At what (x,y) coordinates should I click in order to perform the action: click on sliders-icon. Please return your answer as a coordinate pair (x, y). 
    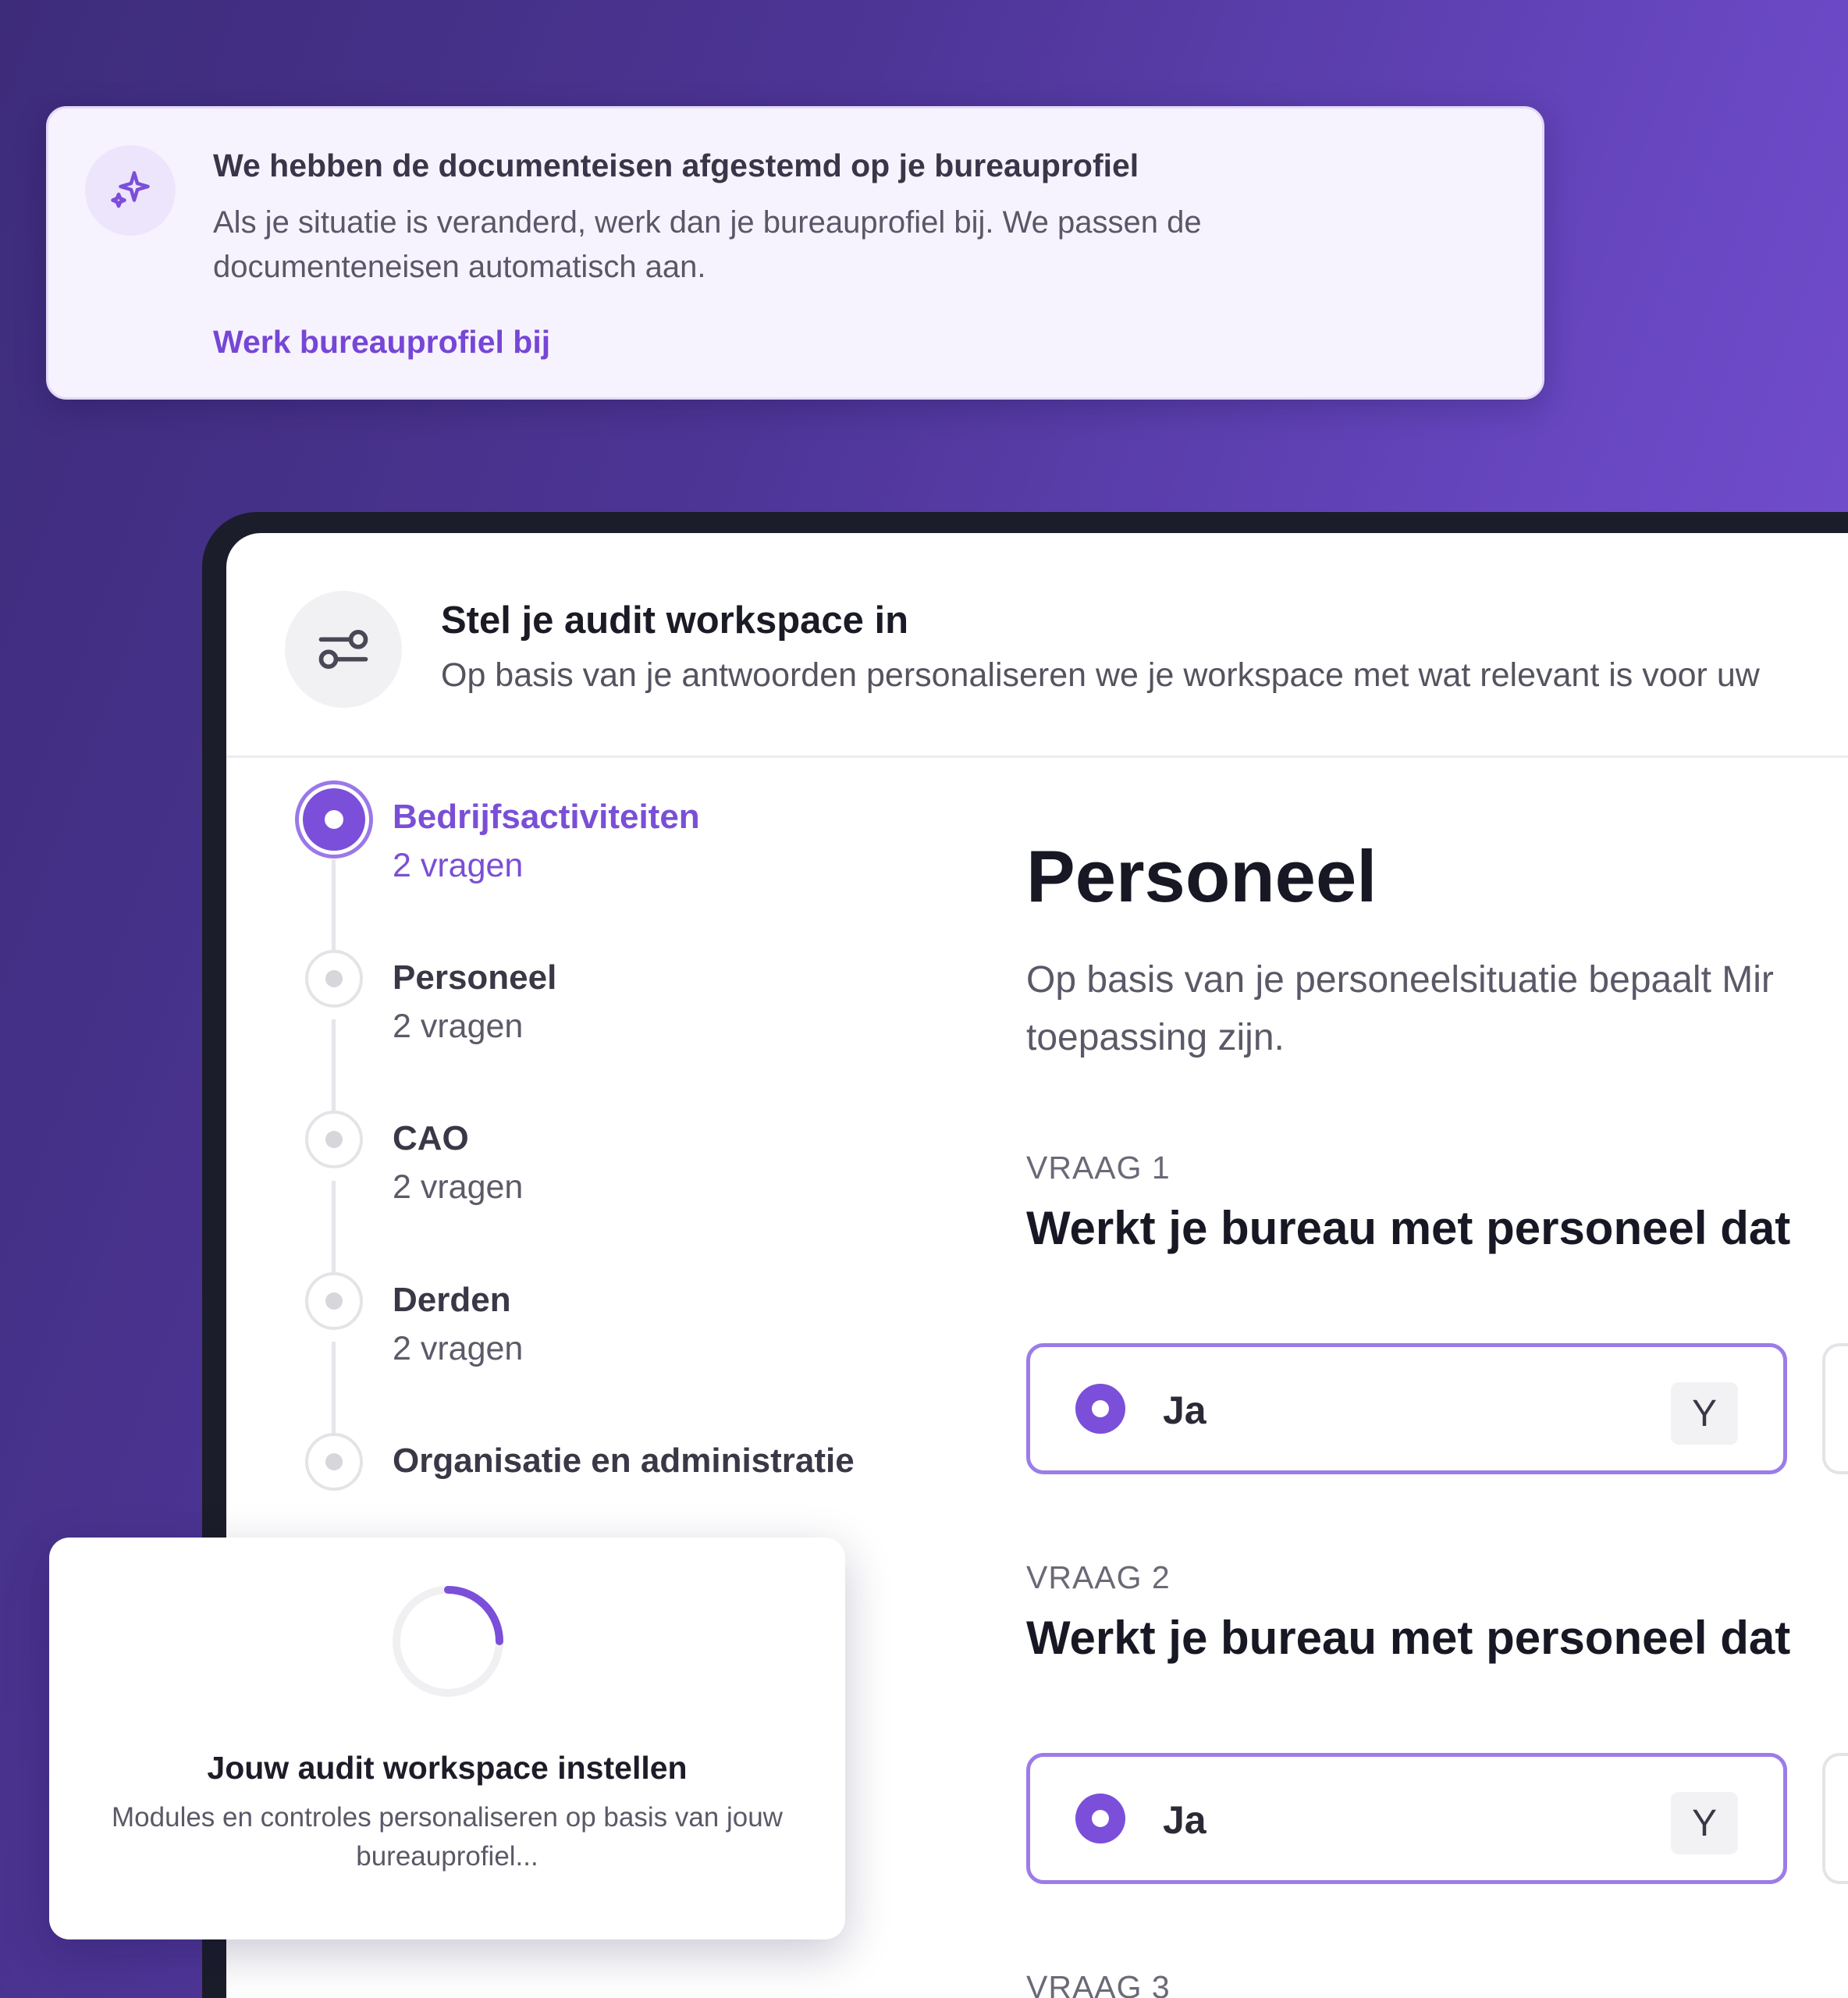
    Looking at the image, I should click on (343, 650).